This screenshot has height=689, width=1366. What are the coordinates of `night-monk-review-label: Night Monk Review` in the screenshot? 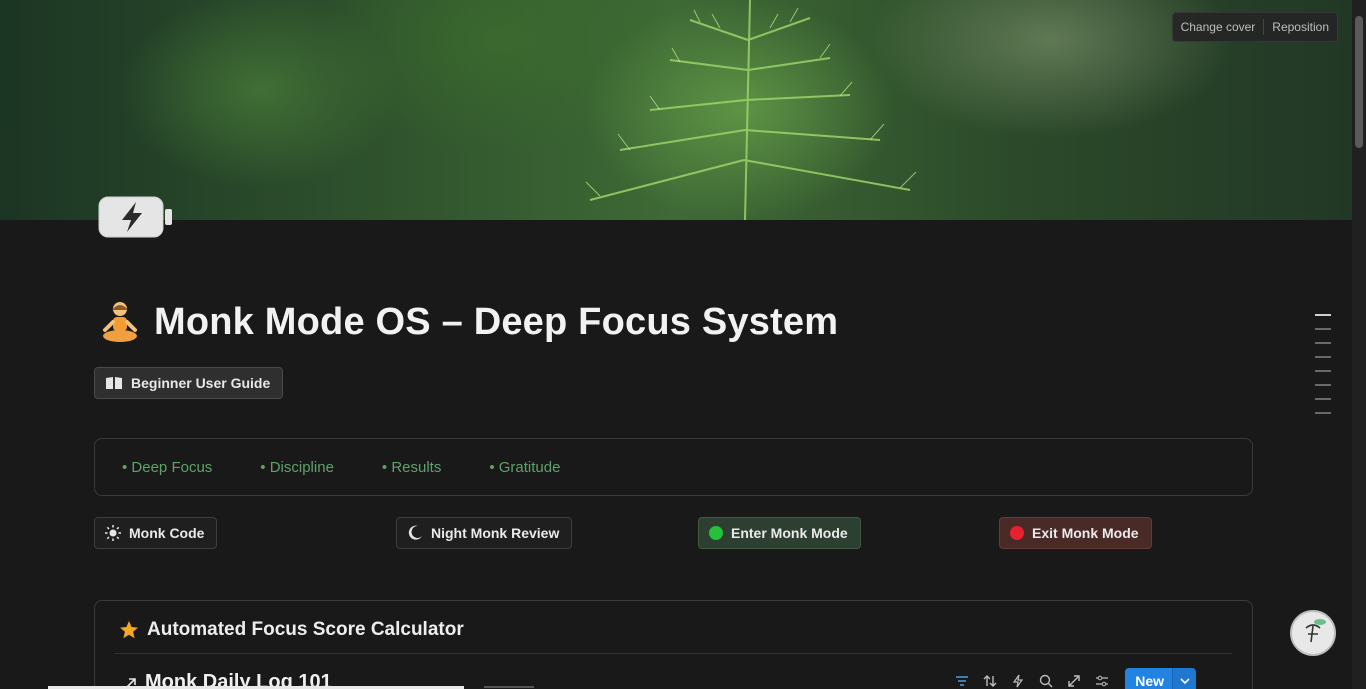 It's located at (495, 533).